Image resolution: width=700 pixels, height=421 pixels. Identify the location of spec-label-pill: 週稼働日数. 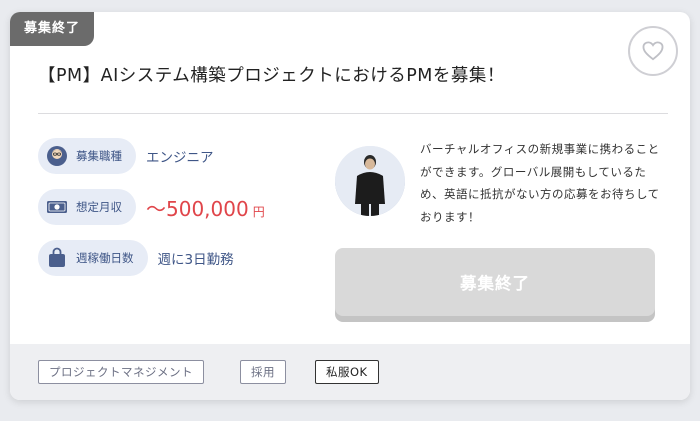
(93, 258).